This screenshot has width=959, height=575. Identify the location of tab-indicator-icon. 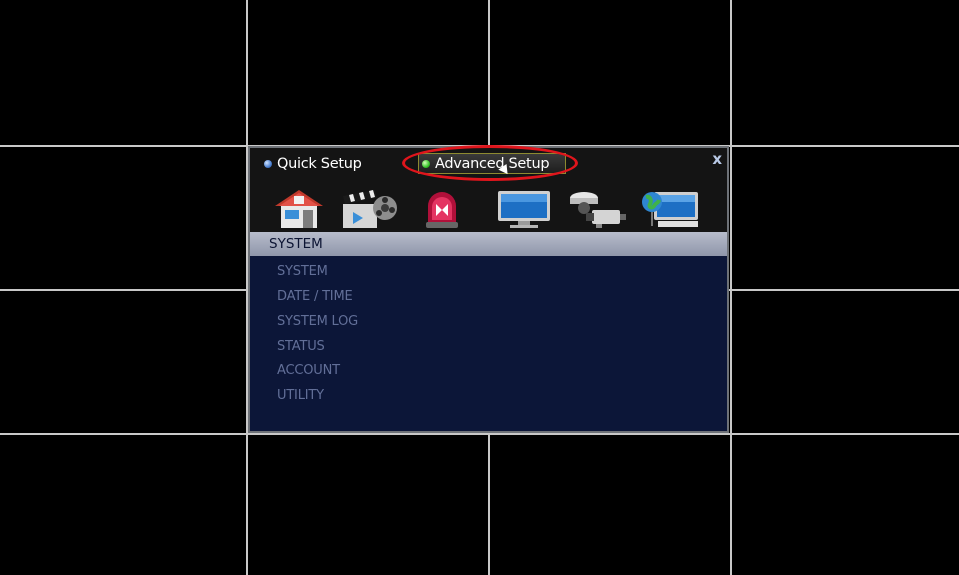
(268, 164).